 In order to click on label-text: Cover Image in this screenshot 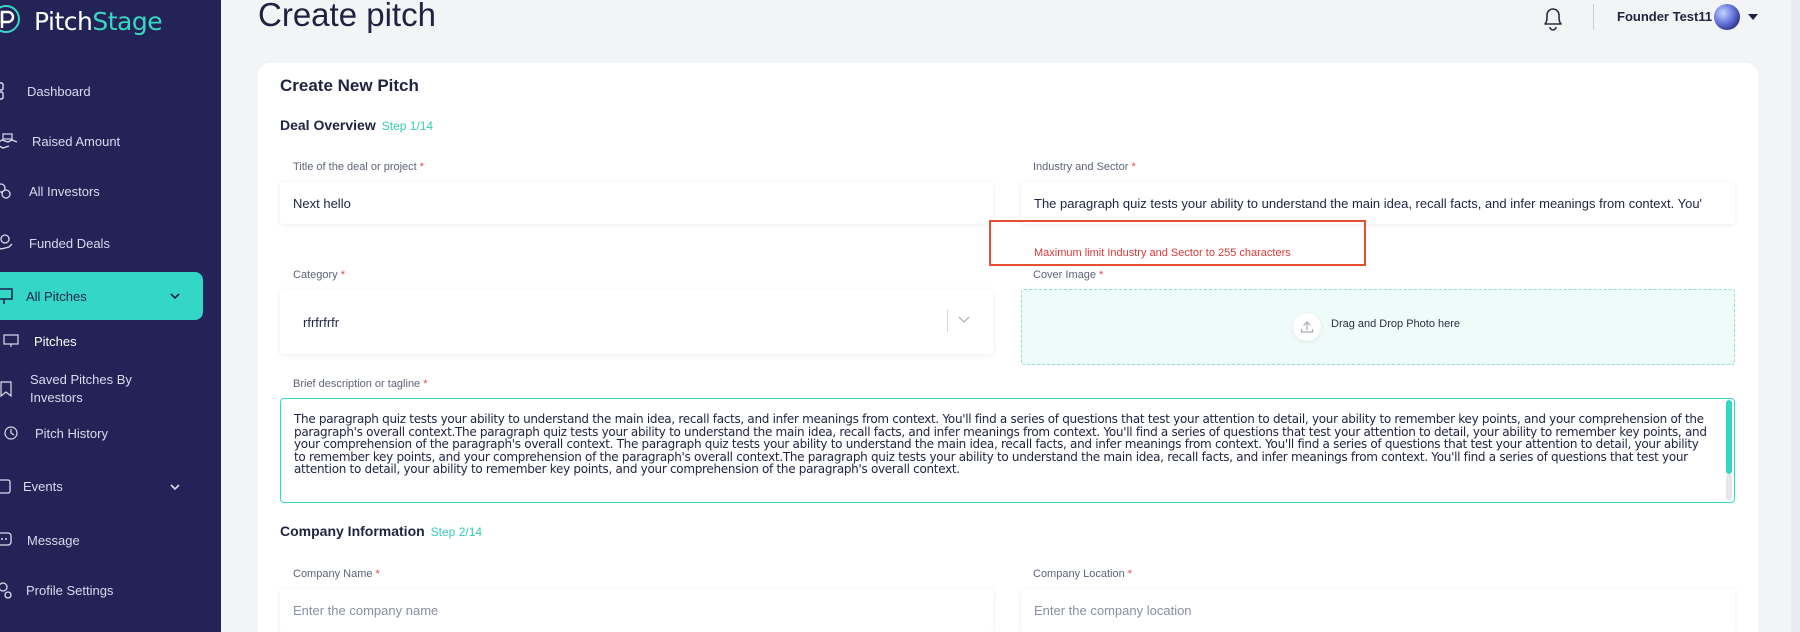, I will do `click(1064, 275)`.